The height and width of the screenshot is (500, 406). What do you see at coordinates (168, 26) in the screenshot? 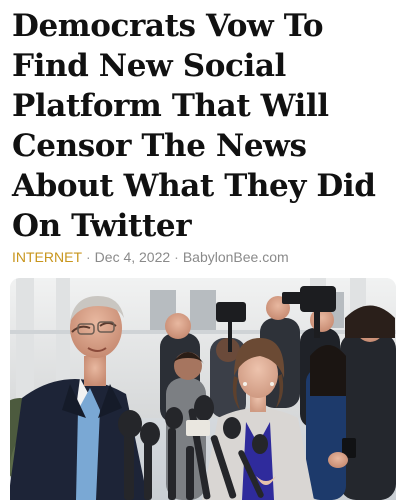
I see `headline-line: Democrats Vow To` at bounding box center [168, 26].